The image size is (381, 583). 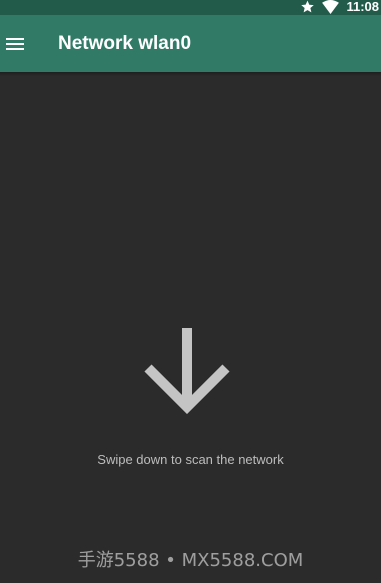 I want to click on menu-button, so click(x=15, y=43).